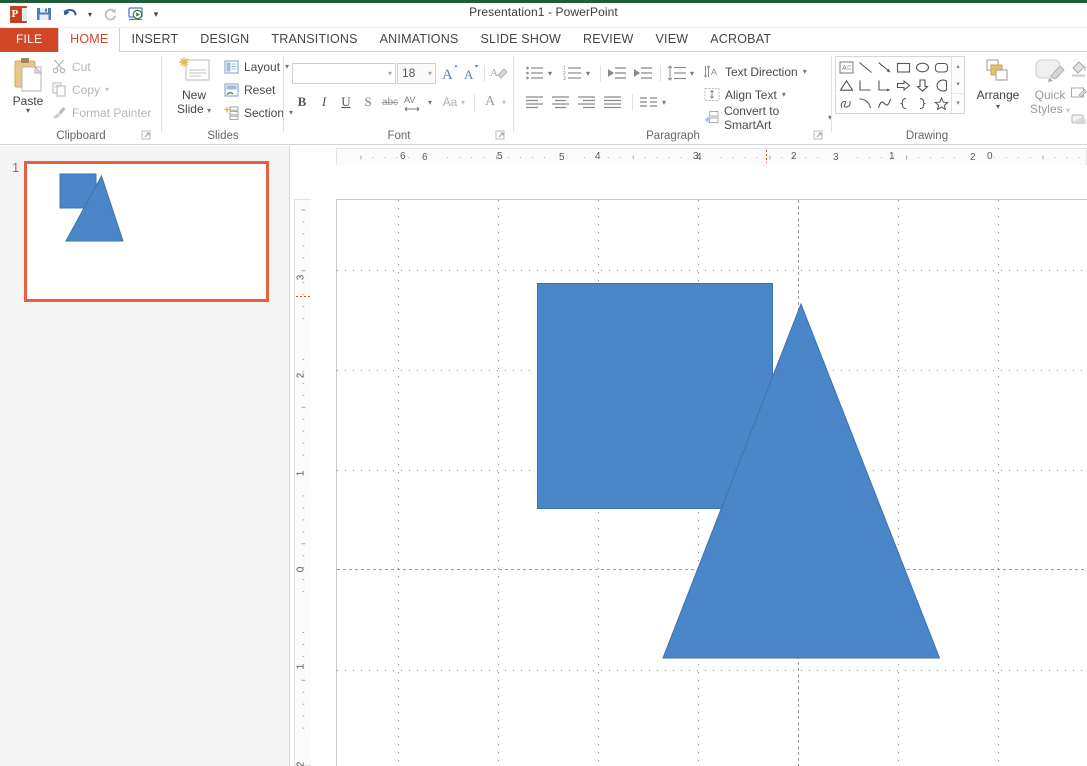 The width and height of the screenshot is (1087, 766). Describe the element at coordinates (249, 89) in the screenshot. I see `reset-button: Reset` at that location.